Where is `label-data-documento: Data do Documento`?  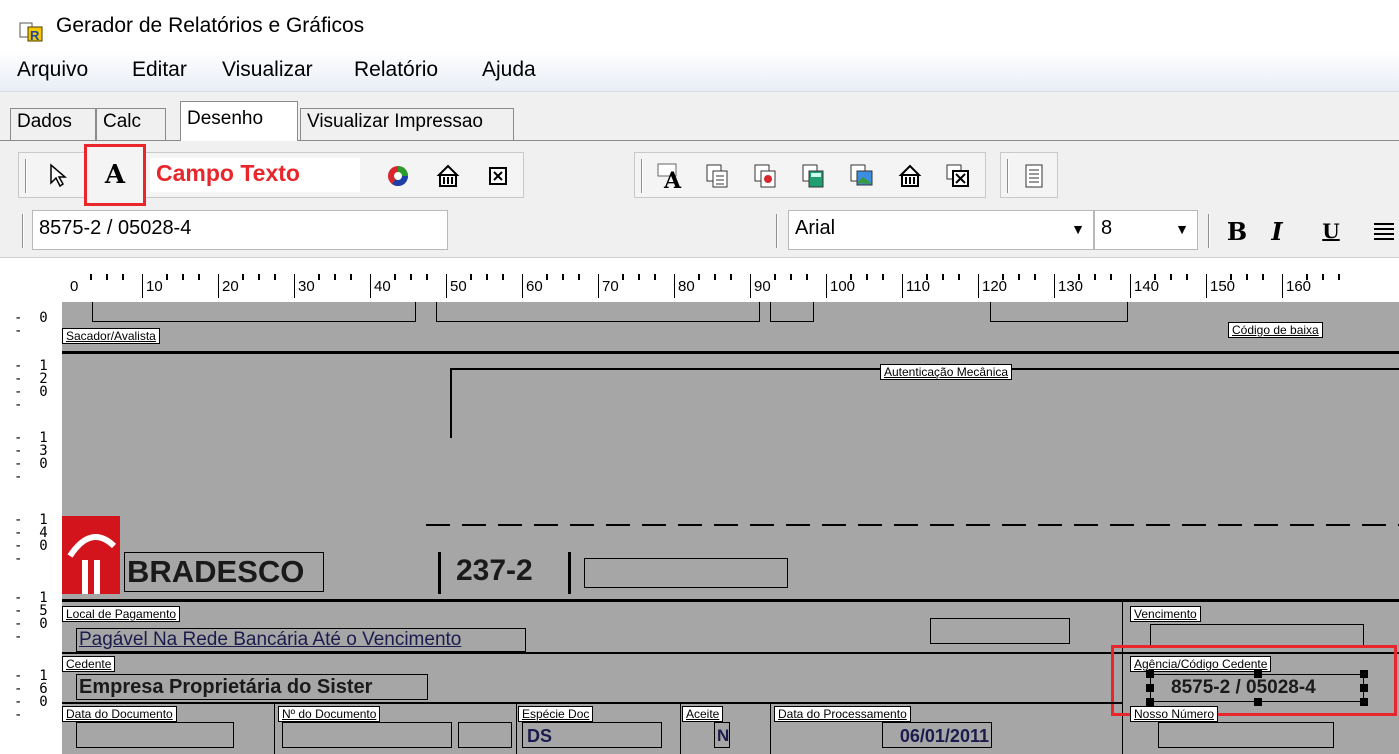 label-data-documento: Data do Documento is located at coordinates (119, 714).